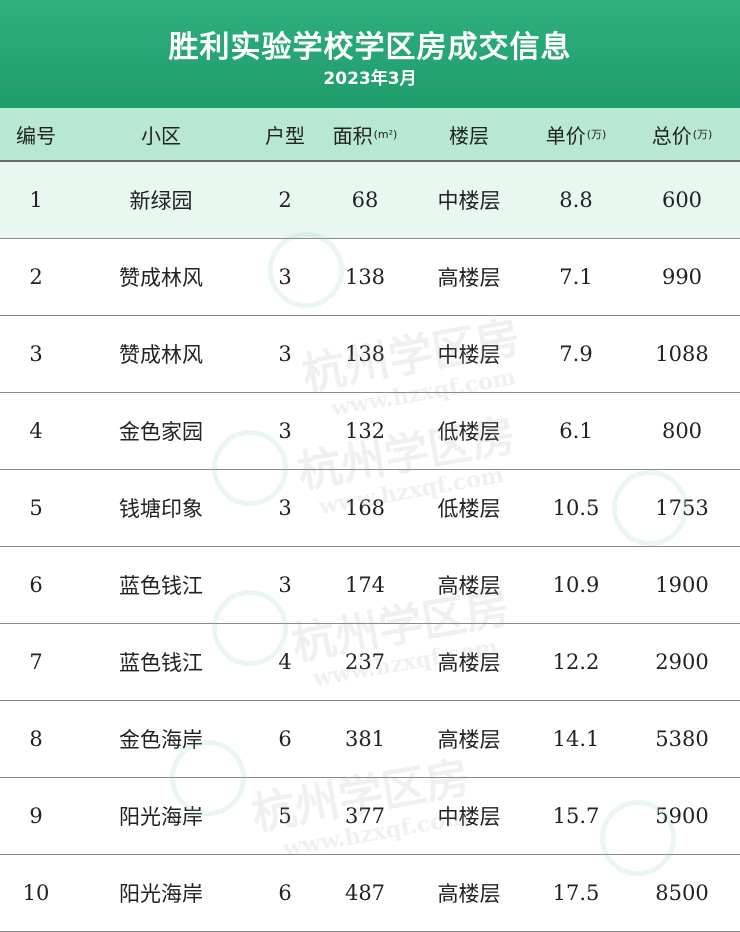 This screenshot has height=932, width=740. I want to click on page-subtitle: 2023年3月, so click(370, 79).